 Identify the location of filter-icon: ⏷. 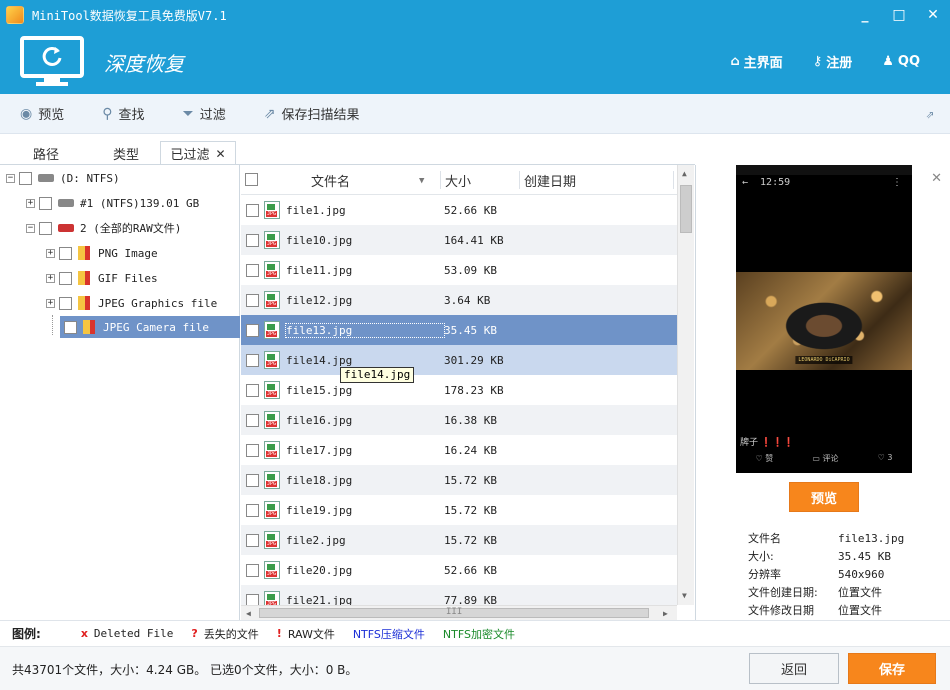
(188, 113).